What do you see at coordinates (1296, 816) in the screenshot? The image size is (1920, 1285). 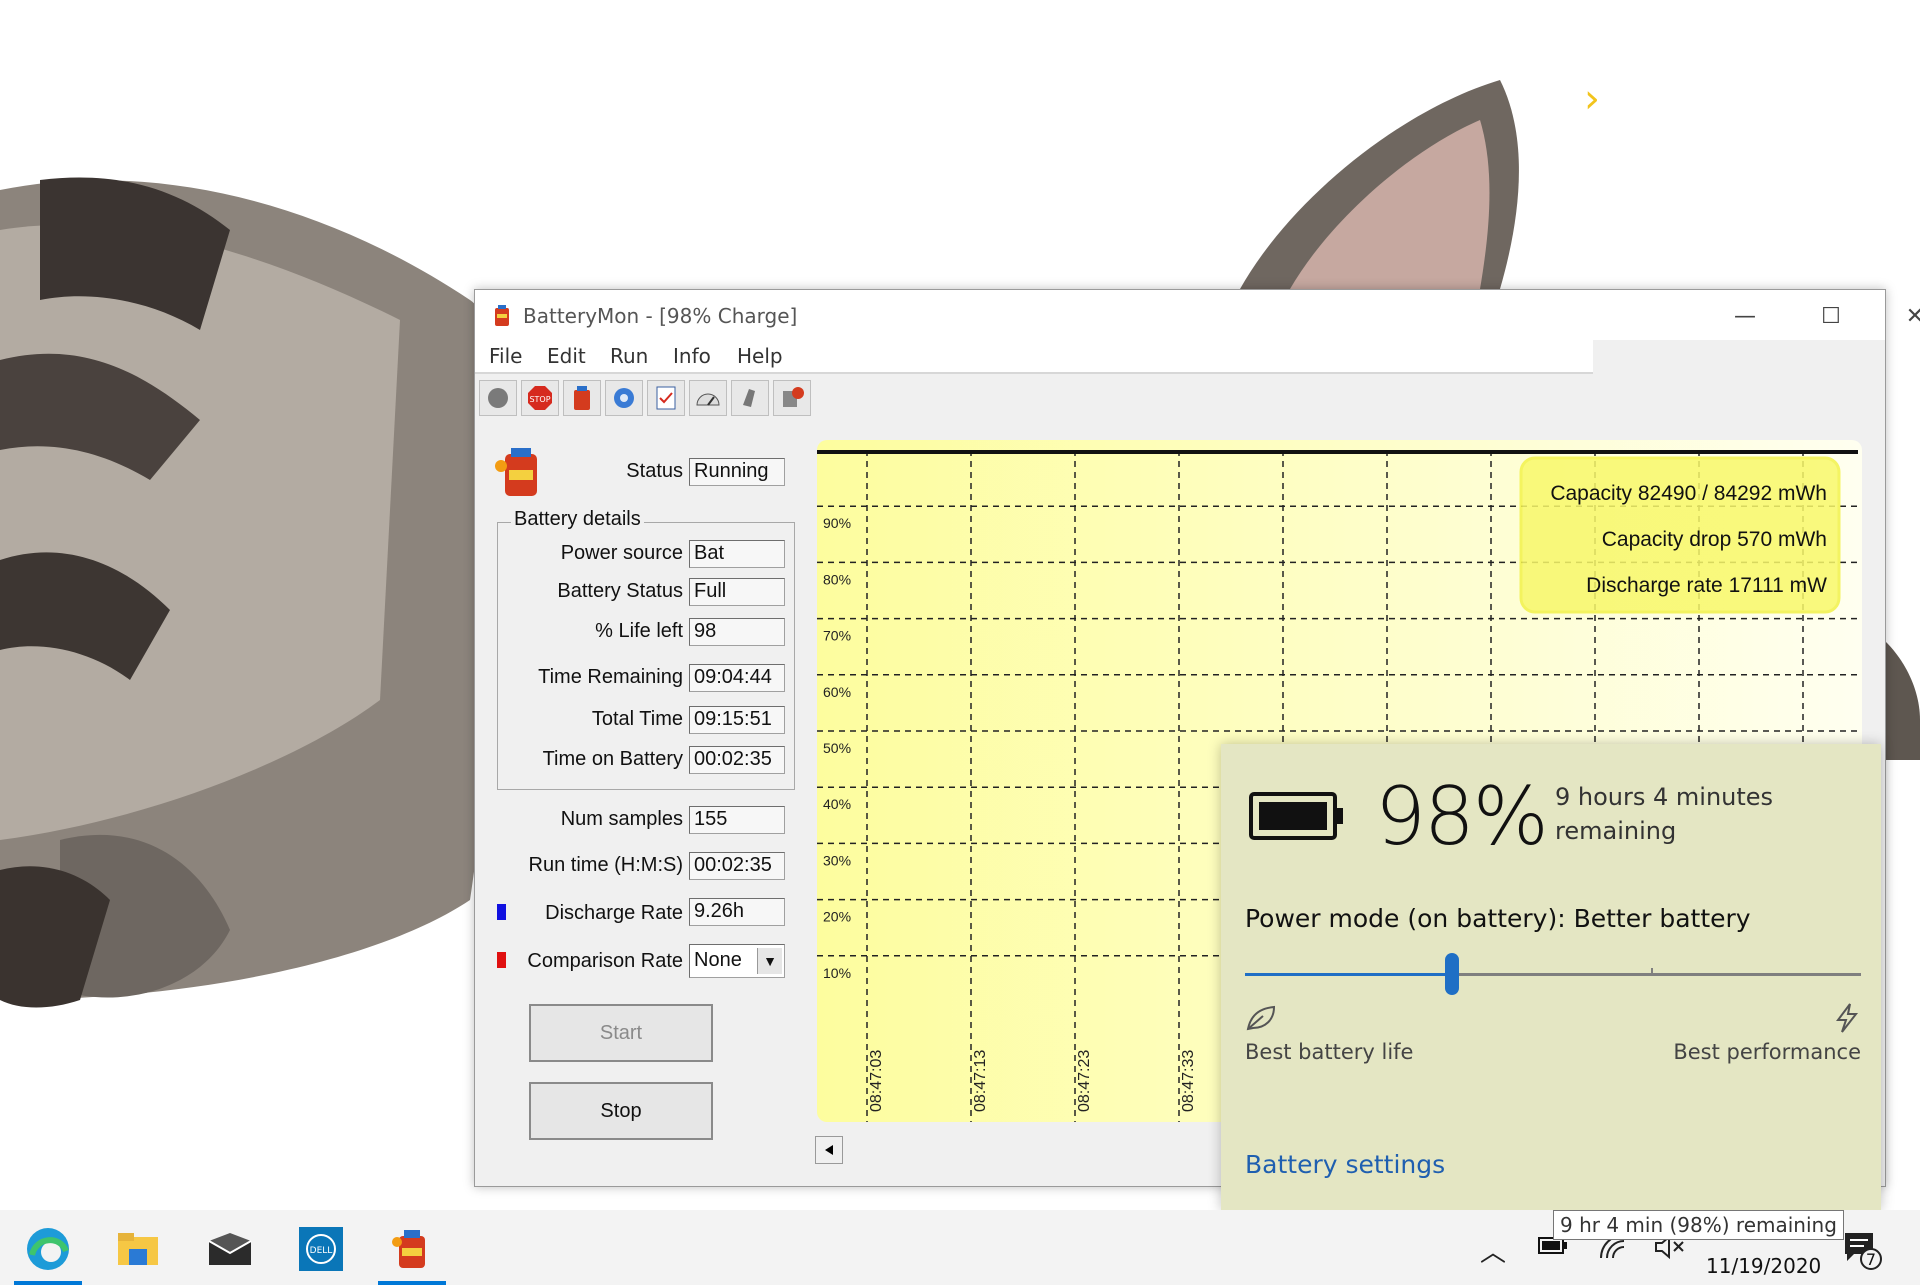 I see `battery-level-icon` at bounding box center [1296, 816].